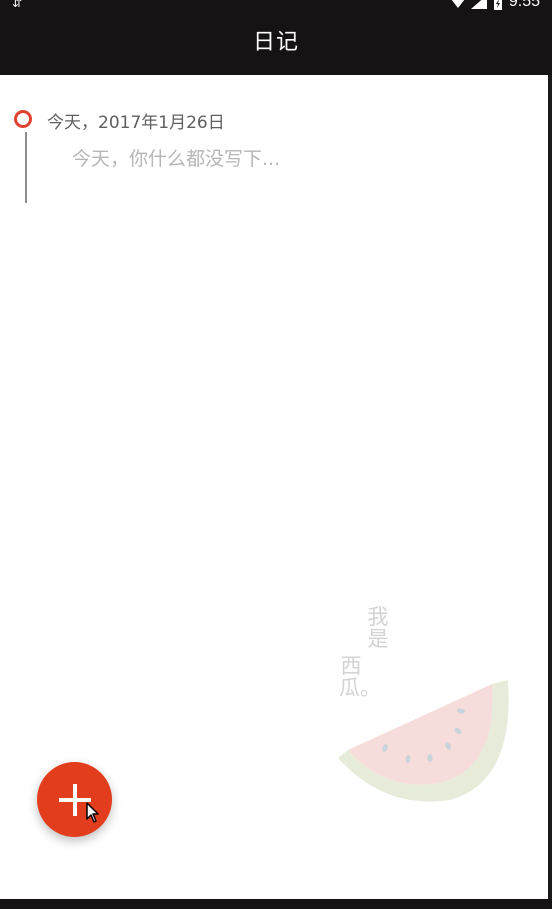 This screenshot has height=909, width=552. What do you see at coordinates (136, 123) in the screenshot?
I see `entry-date: 今天，2017年1月26日` at bounding box center [136, 123].